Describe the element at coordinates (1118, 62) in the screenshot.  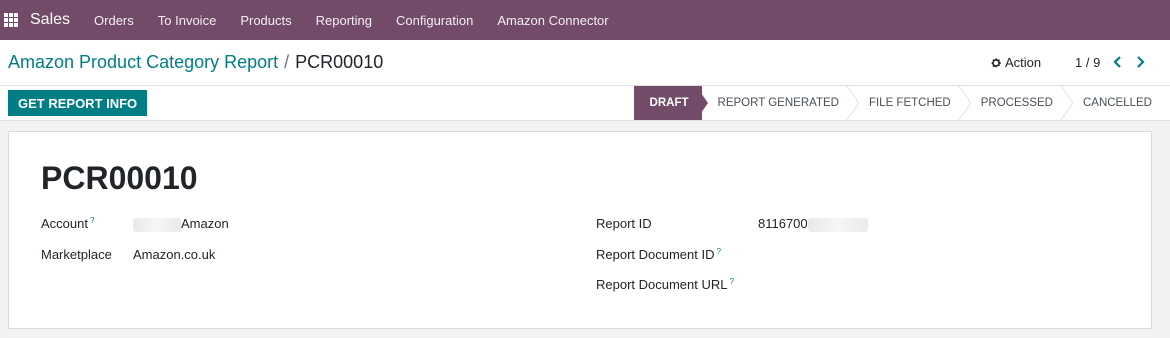
I see `chevron-left-icon` at that location.